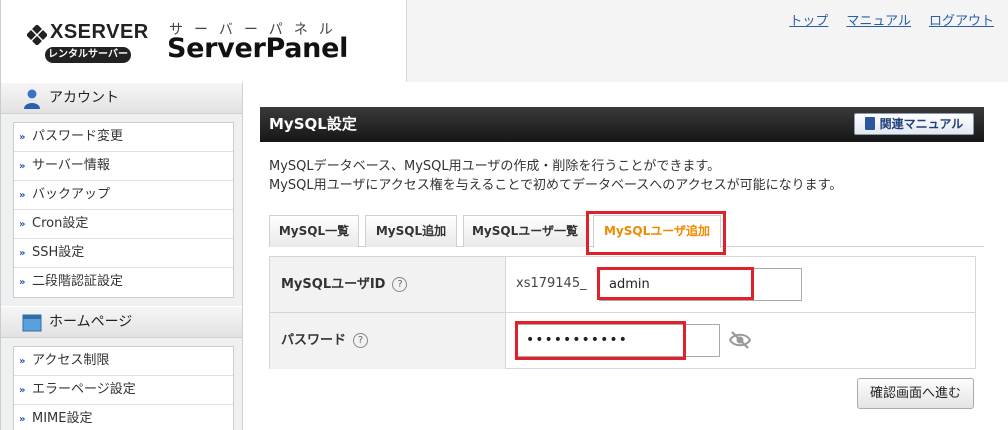 This screenshot has width=1008, height=430. Describe the element at coordinates (32, 323) in the screenshot. I see `window-icon` at that location.